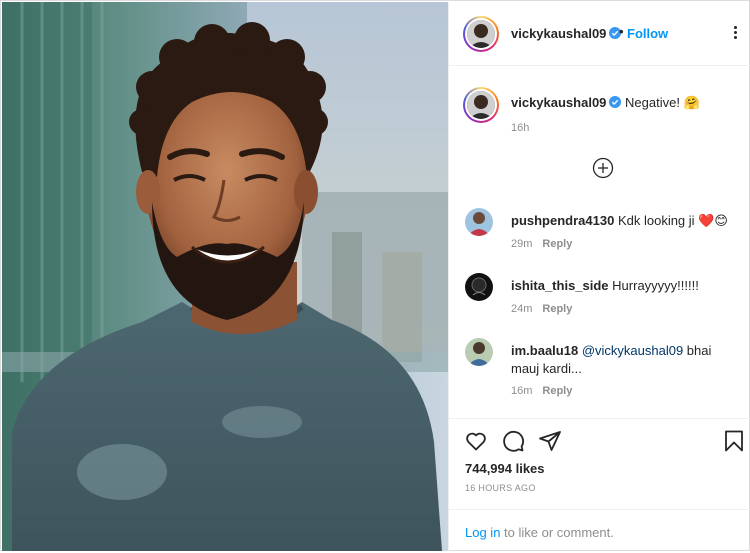 The width and height of the screenshot is (750, 553). I want to click on hug-emoji-icon: 🤗, so click(691, 102).